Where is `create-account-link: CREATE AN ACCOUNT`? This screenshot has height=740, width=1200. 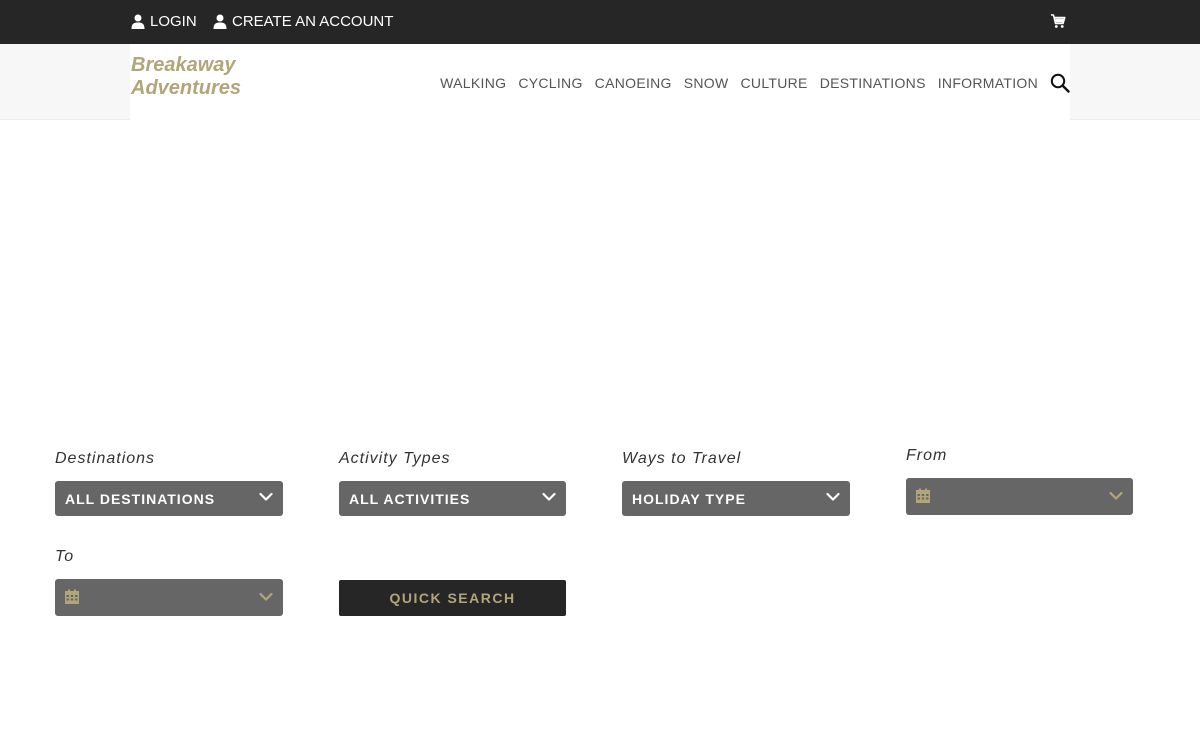
create-account-link: CREATE AN ACCOUNT is located at coordinates (303, 21).